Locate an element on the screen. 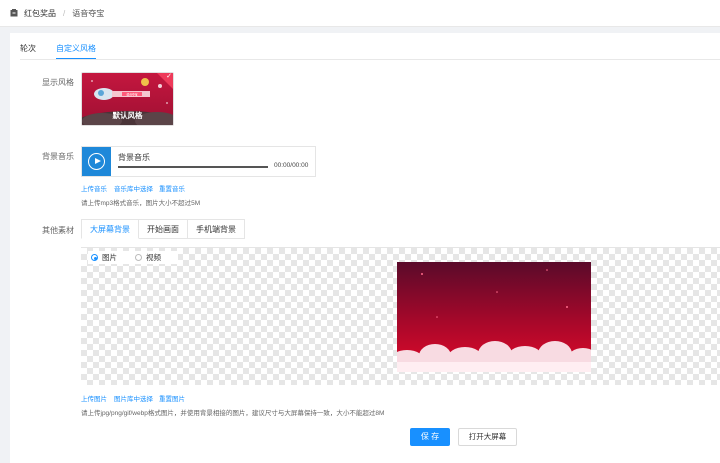 The width and height of the screenshot is (720, 463). reset-music-link: 重置音乐 is located at coordinates (172, 188).